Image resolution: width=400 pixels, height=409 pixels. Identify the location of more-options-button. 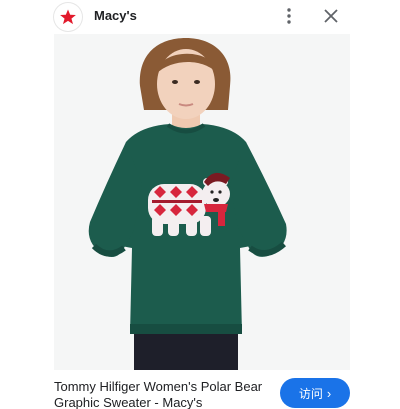
(289, 16).